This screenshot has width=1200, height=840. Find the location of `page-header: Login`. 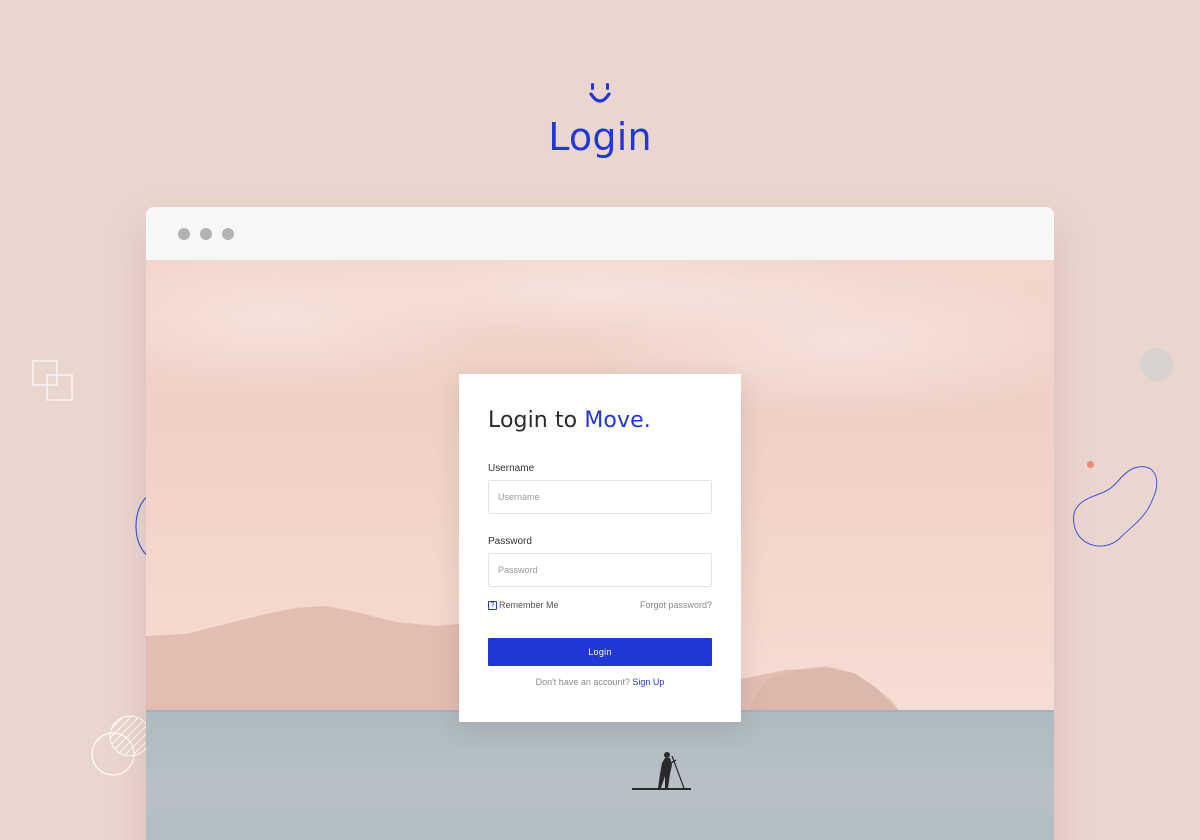

page-header: Login is located at coordinates (600, 120).